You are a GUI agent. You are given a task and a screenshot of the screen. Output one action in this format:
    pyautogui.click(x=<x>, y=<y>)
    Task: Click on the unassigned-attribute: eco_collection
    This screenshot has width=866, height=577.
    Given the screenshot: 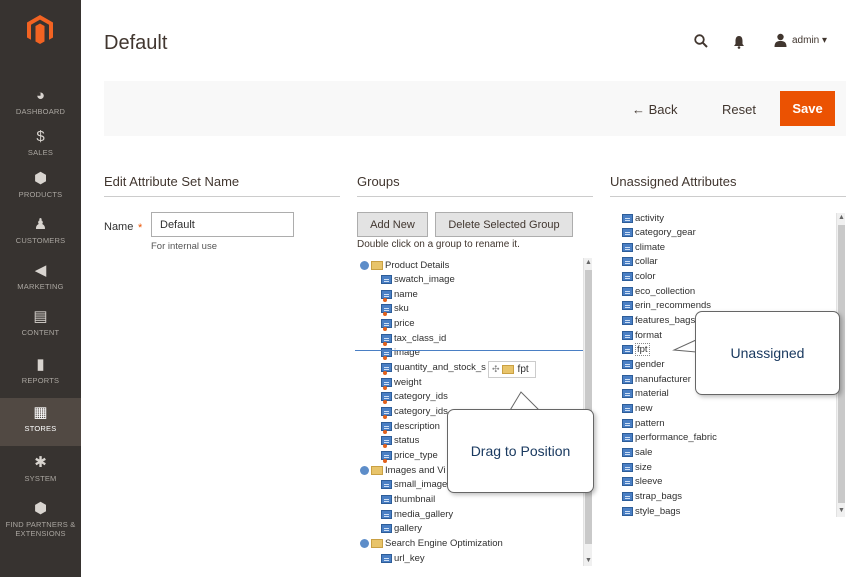 What is the action you would take?
    pyautogui.click(x=658, y=291)
    